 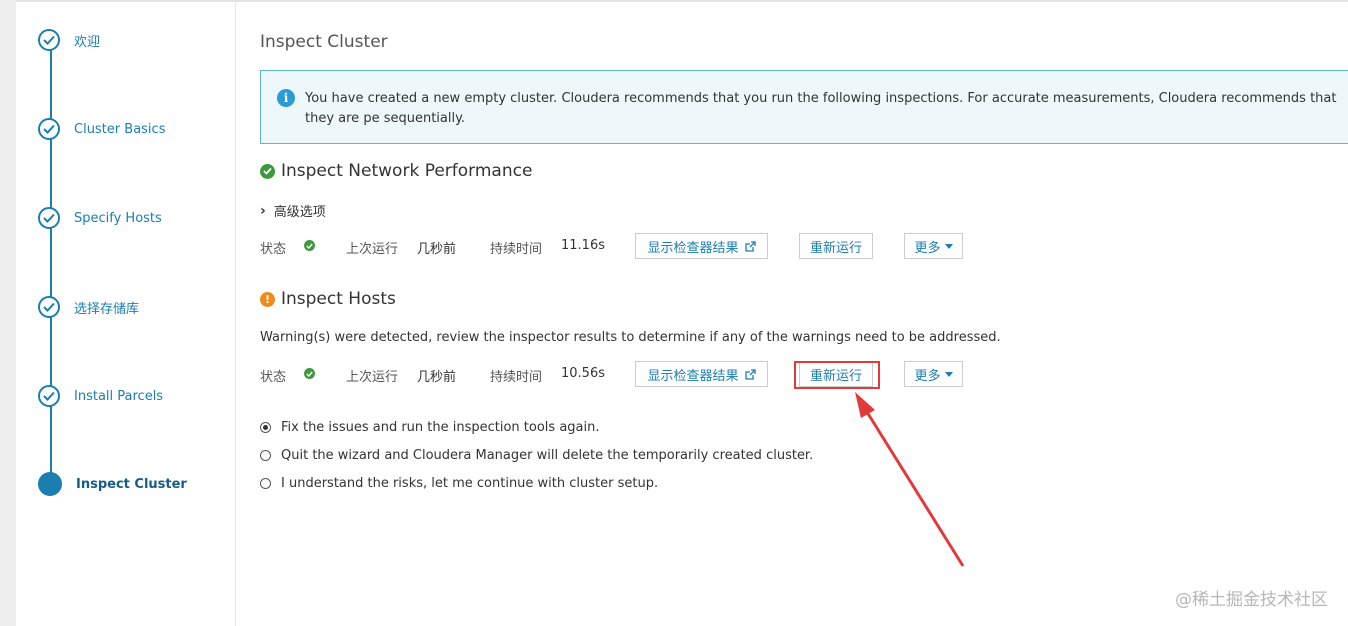 What do you see at coordinates (910, 479) in the screenshot?
I see `annotation-arrow-icon` at bounding box center [910, 479].